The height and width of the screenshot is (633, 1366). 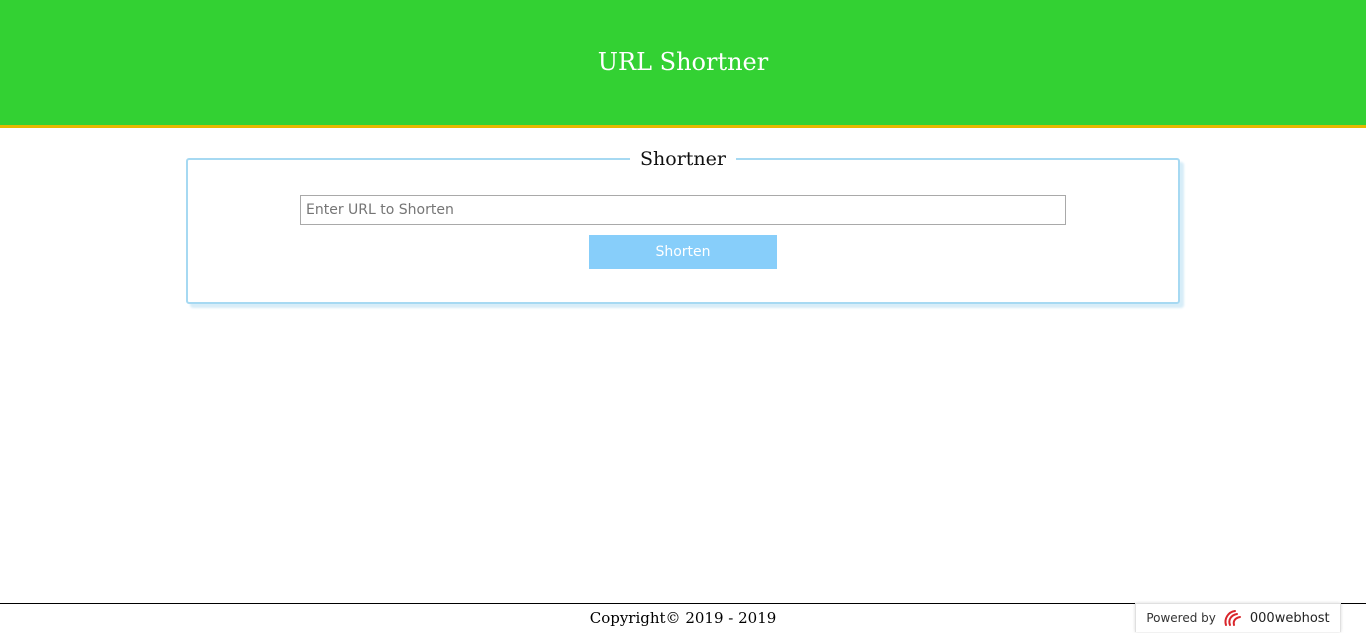 What do you see at coordinates (1233, 618) in the screenshot?
I see `000webhost-logo-icon` at bounding box center [1233, 618].